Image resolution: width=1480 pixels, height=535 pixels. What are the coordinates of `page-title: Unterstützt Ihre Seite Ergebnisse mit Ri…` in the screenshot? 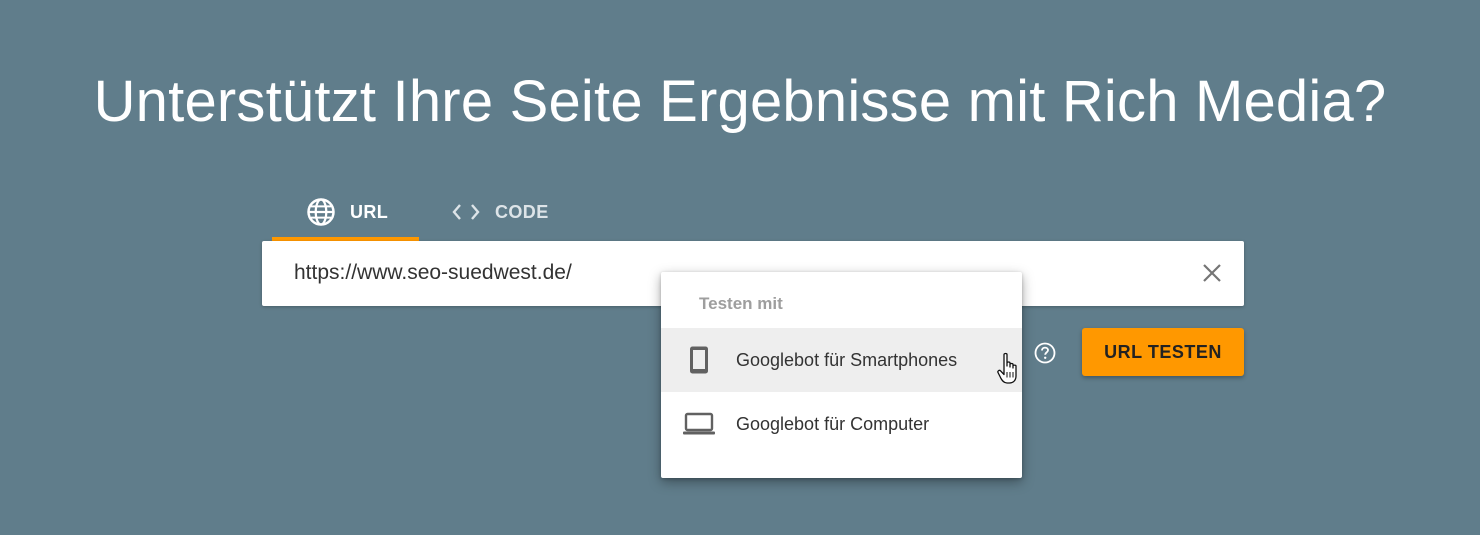 It's located at (740, 101).